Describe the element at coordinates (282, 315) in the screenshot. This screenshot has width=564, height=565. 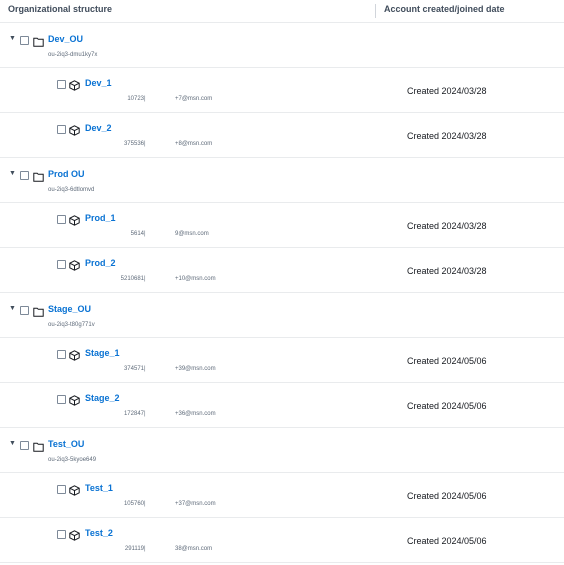
I see `ou-row: ▼ Stage_OU ou-2iq3-t80g771v` at that location.